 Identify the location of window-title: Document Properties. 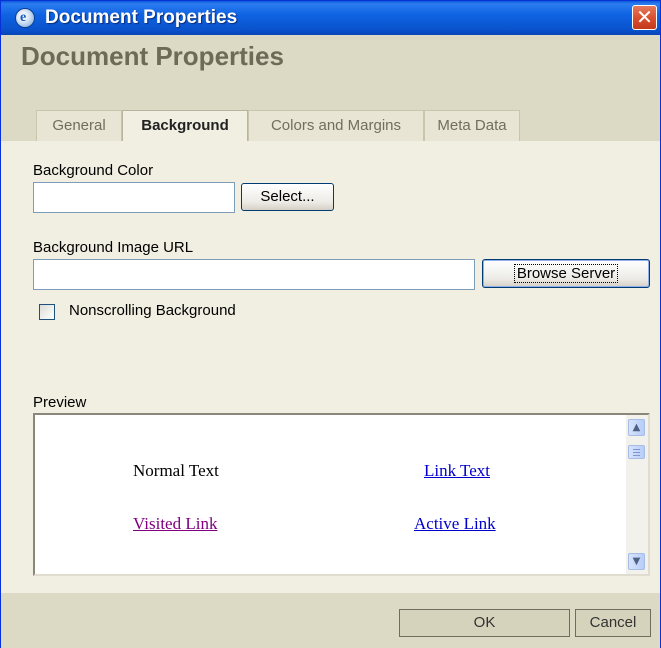
(141, 17).